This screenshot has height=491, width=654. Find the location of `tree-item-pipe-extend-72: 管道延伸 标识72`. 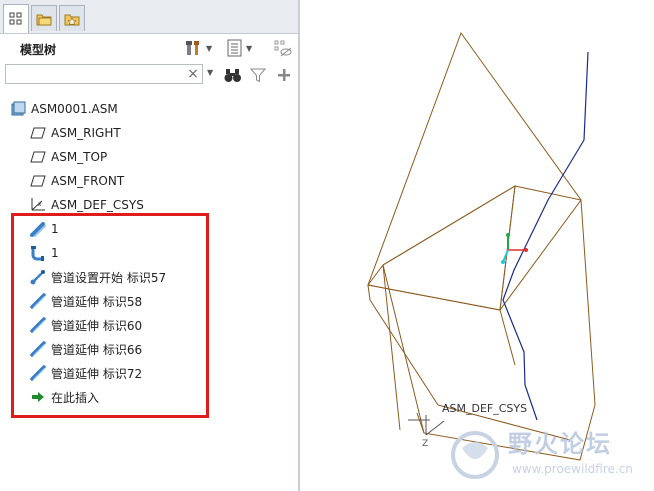

tree-item-pipe-extend-72: 管道延伸 标识72 is located at coordinates (85, 373).